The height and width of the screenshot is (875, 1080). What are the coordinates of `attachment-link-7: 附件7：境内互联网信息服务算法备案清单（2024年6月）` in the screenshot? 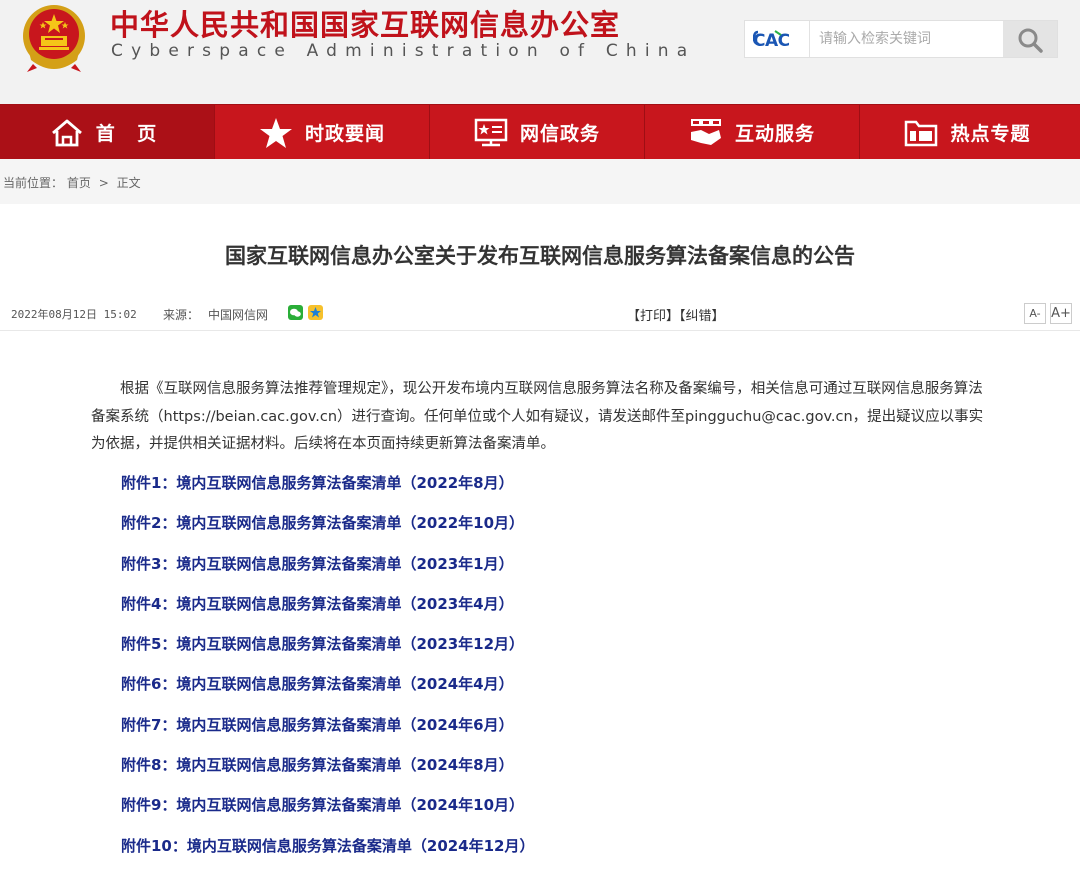 It's located at (328, 734).